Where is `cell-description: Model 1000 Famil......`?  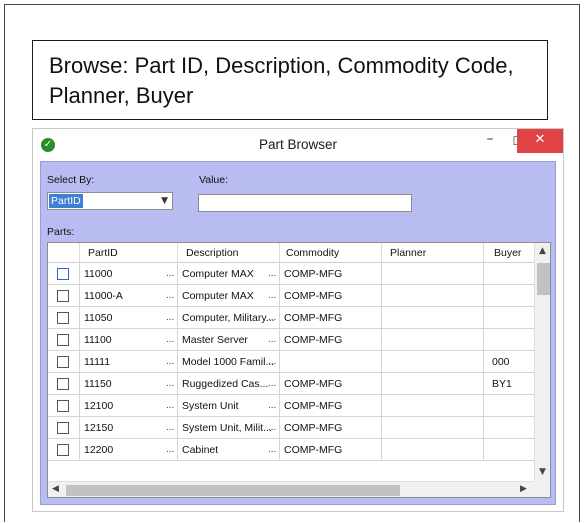 cell-description: Model 1000 Famil...... is located at coordinates (229, 362).